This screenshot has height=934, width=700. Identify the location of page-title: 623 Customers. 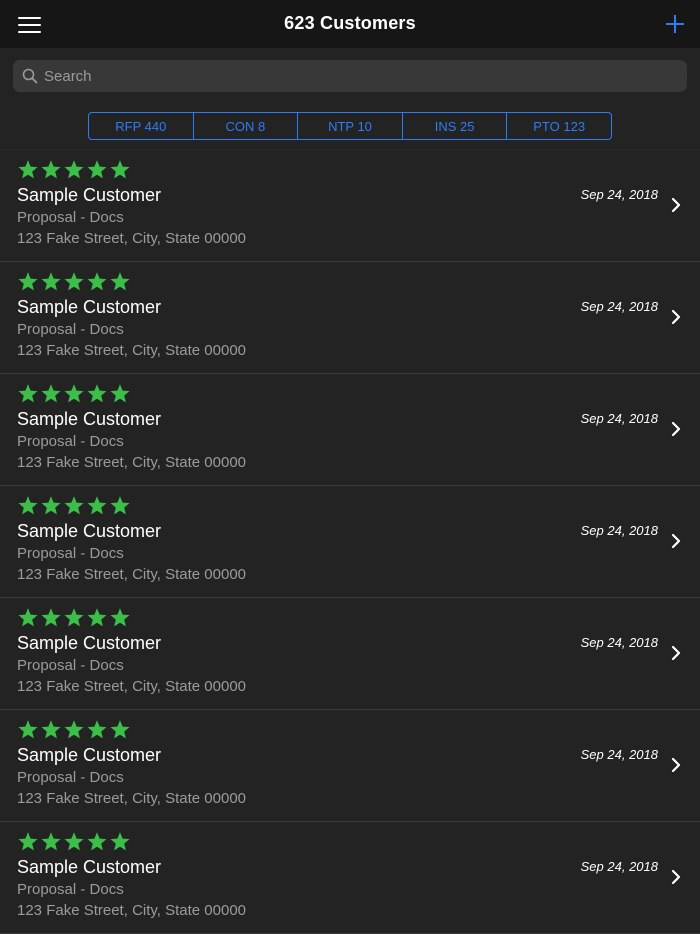
(350, 23).